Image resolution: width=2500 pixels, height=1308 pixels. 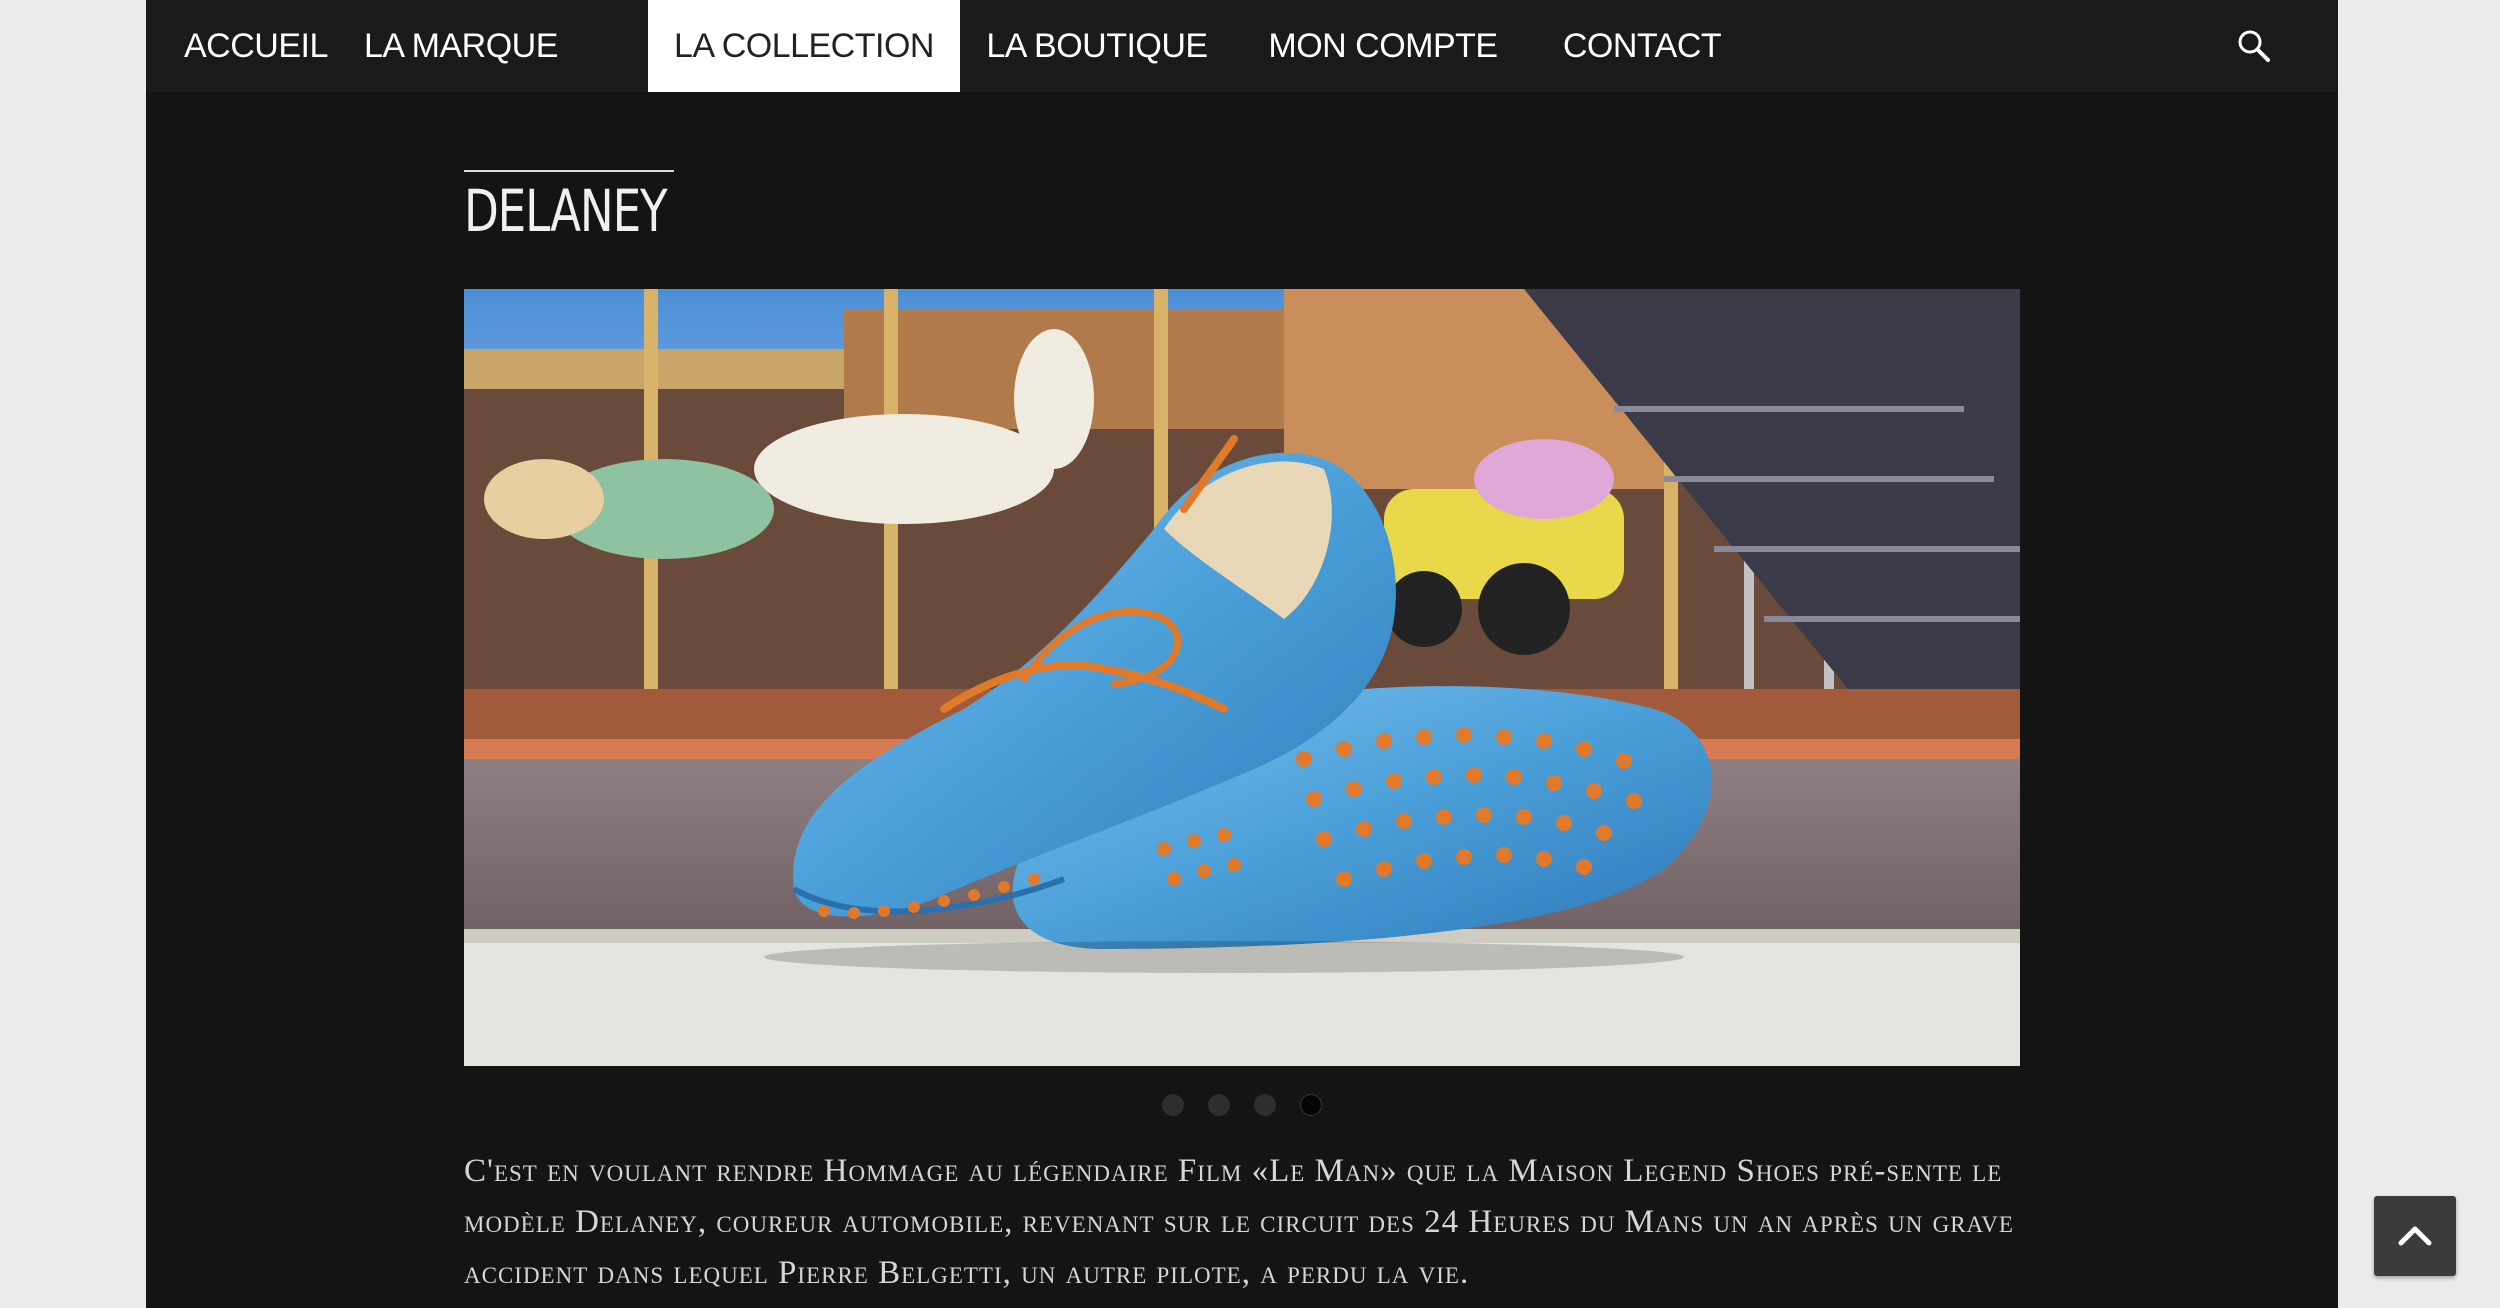 I want to click on page-title: DELANEY, so click(x=566, y=211).